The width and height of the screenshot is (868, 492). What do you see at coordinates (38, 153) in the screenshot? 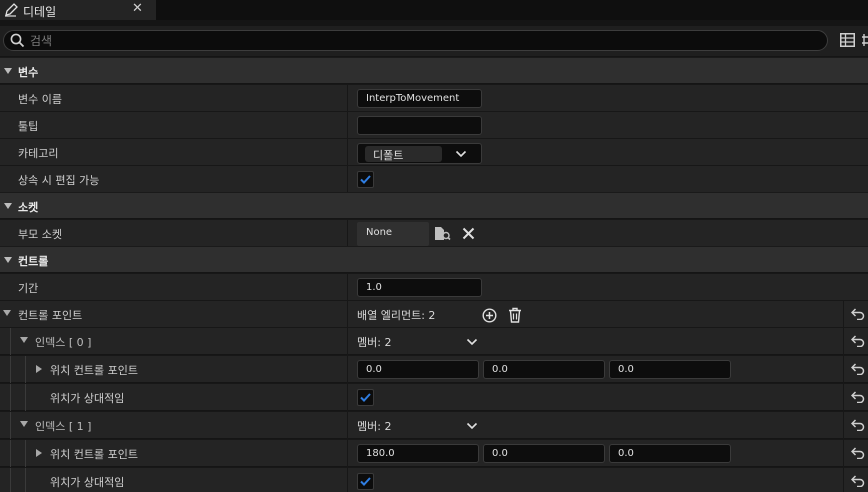
I see `property-label: 카테고리` at bounding box center [38, 153].